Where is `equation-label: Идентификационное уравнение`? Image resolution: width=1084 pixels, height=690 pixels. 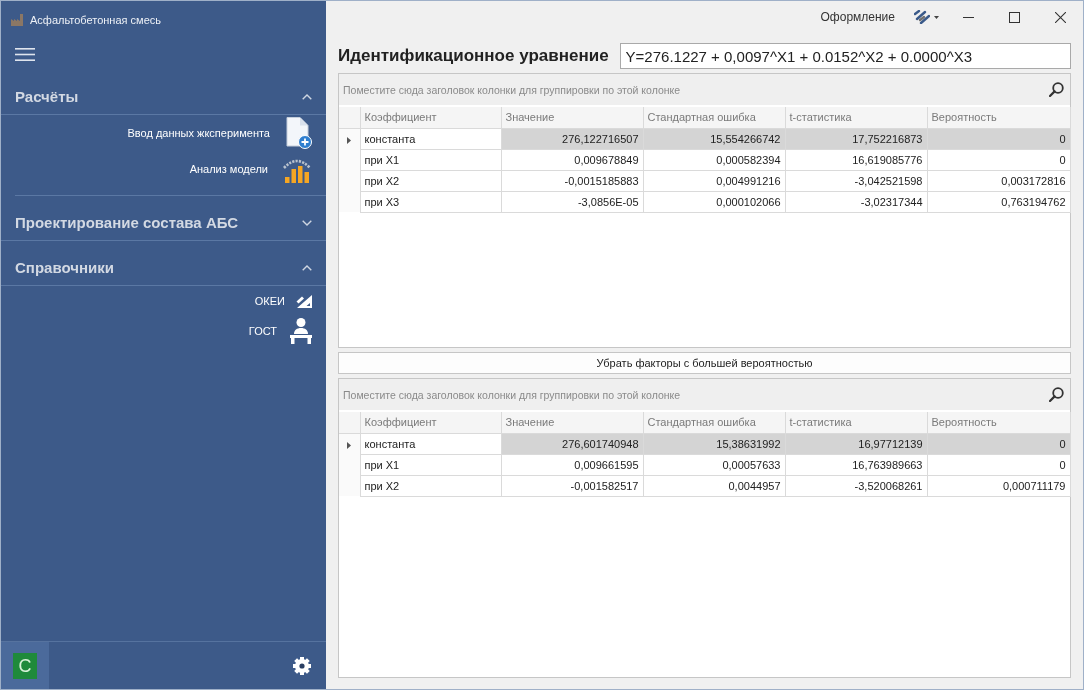 equation-label: Идентификационное уравнение is located at coordinates (473, 56).